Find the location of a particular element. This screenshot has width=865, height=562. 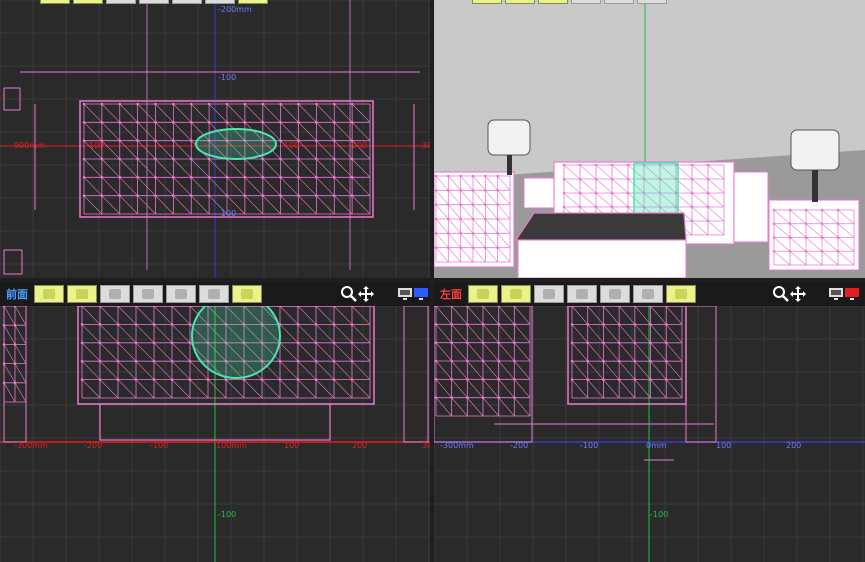

left-view-label: 左面 is located at coordinates (451, 294).